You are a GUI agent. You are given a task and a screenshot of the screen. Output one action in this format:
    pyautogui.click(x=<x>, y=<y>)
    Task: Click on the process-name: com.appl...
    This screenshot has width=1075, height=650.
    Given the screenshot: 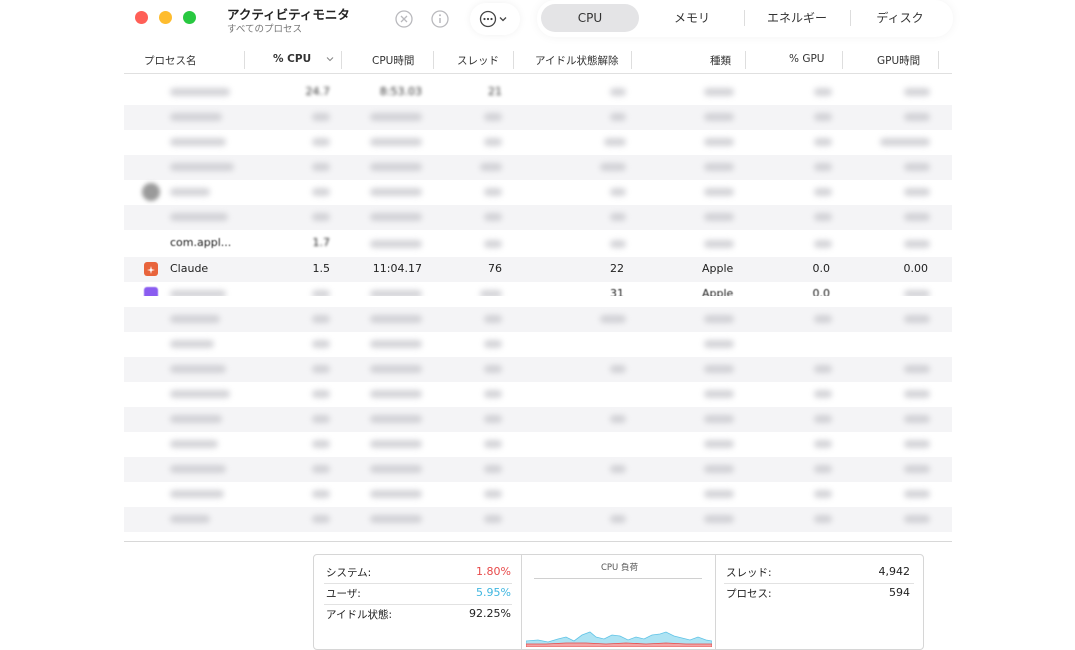 What is the action you would take?
    pyautogui.click(x=201, y=242)
    